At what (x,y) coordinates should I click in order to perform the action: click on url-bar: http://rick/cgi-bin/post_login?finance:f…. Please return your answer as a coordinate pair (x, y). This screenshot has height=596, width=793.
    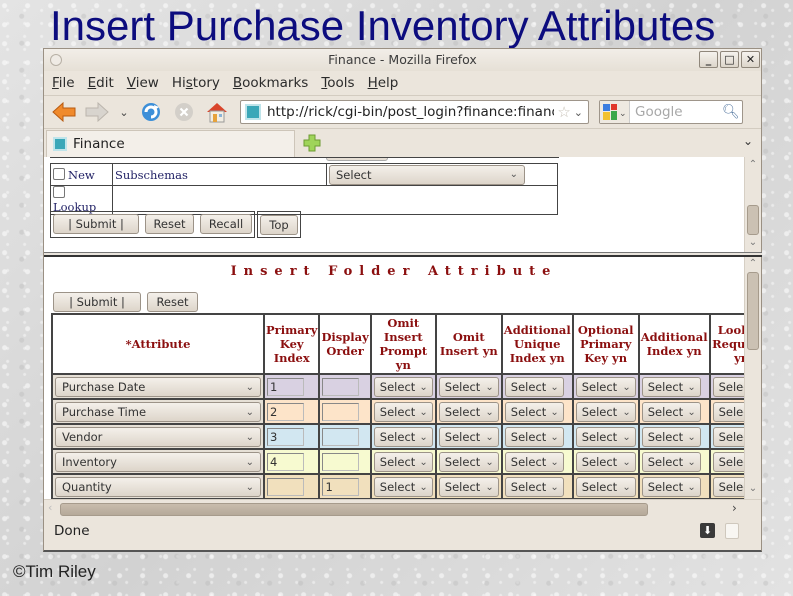
    Looking at the image, I should click on (414, 112).